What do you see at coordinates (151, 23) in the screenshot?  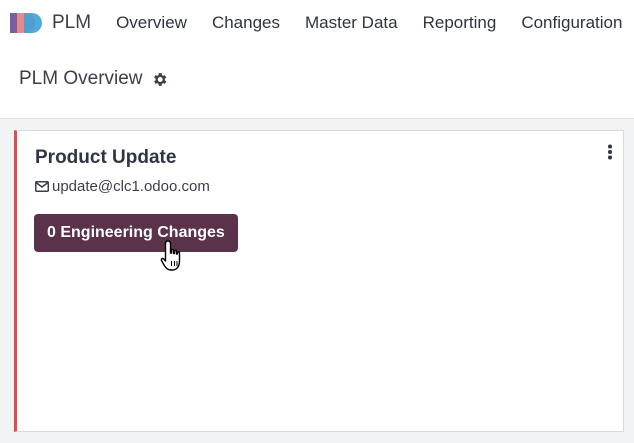 I see `menu-item-overview: Overview` at bounding box center [151, 23].